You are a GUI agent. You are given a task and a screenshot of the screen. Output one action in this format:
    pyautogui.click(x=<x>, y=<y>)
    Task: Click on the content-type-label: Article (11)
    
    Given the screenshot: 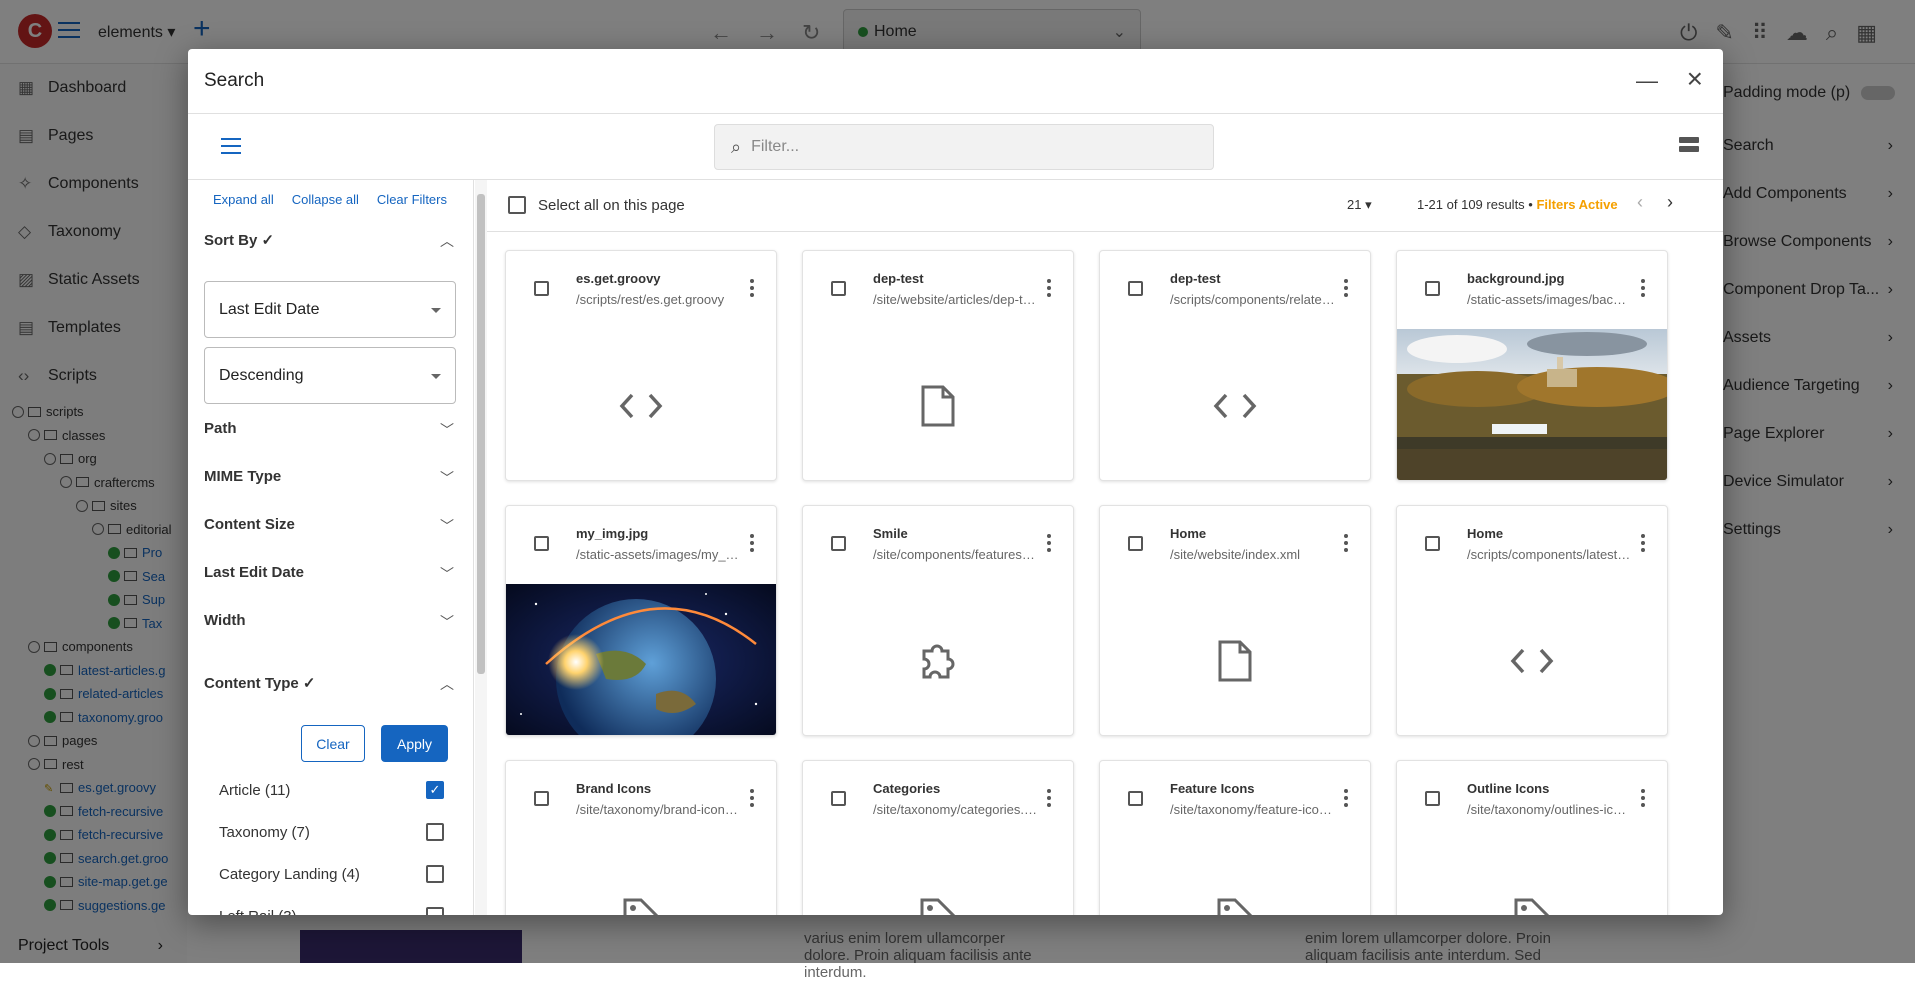 What is the action you would take?
    pyautogui.click(x=254, y=790)
    